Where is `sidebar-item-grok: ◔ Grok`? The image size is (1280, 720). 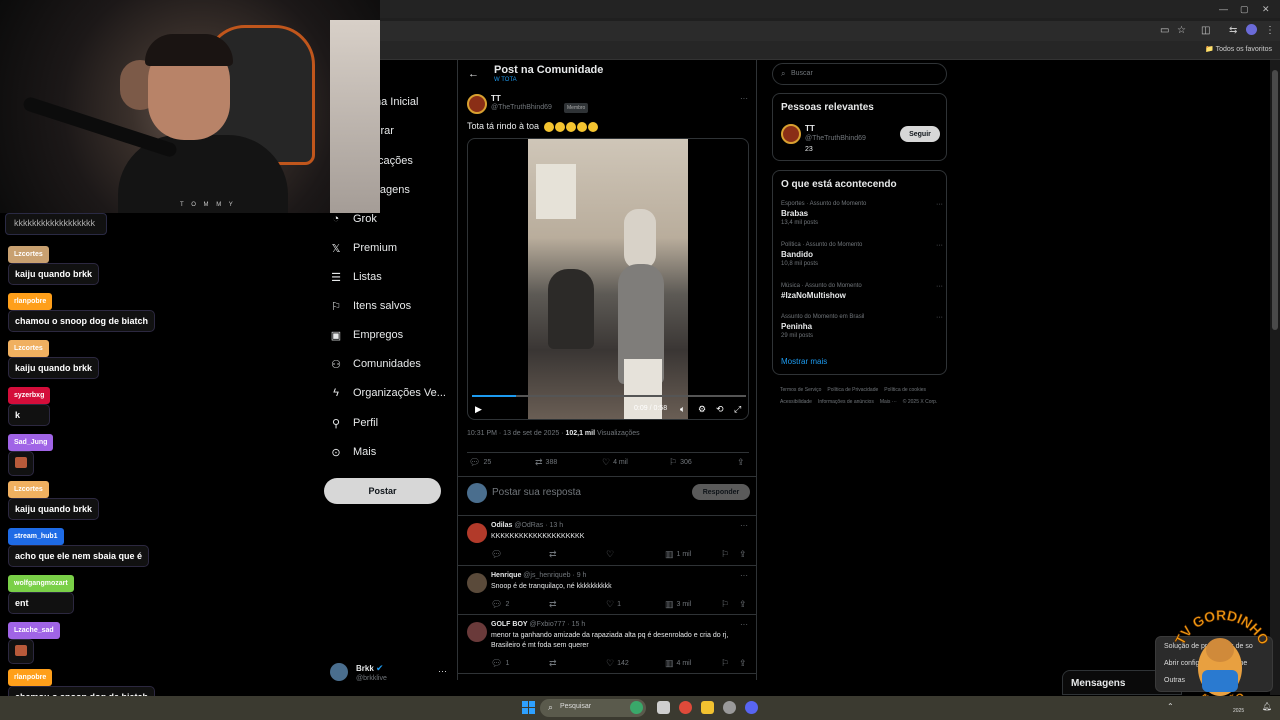
sidebar-item-grok: ◔ Grok is located at coordinates (353, 219).